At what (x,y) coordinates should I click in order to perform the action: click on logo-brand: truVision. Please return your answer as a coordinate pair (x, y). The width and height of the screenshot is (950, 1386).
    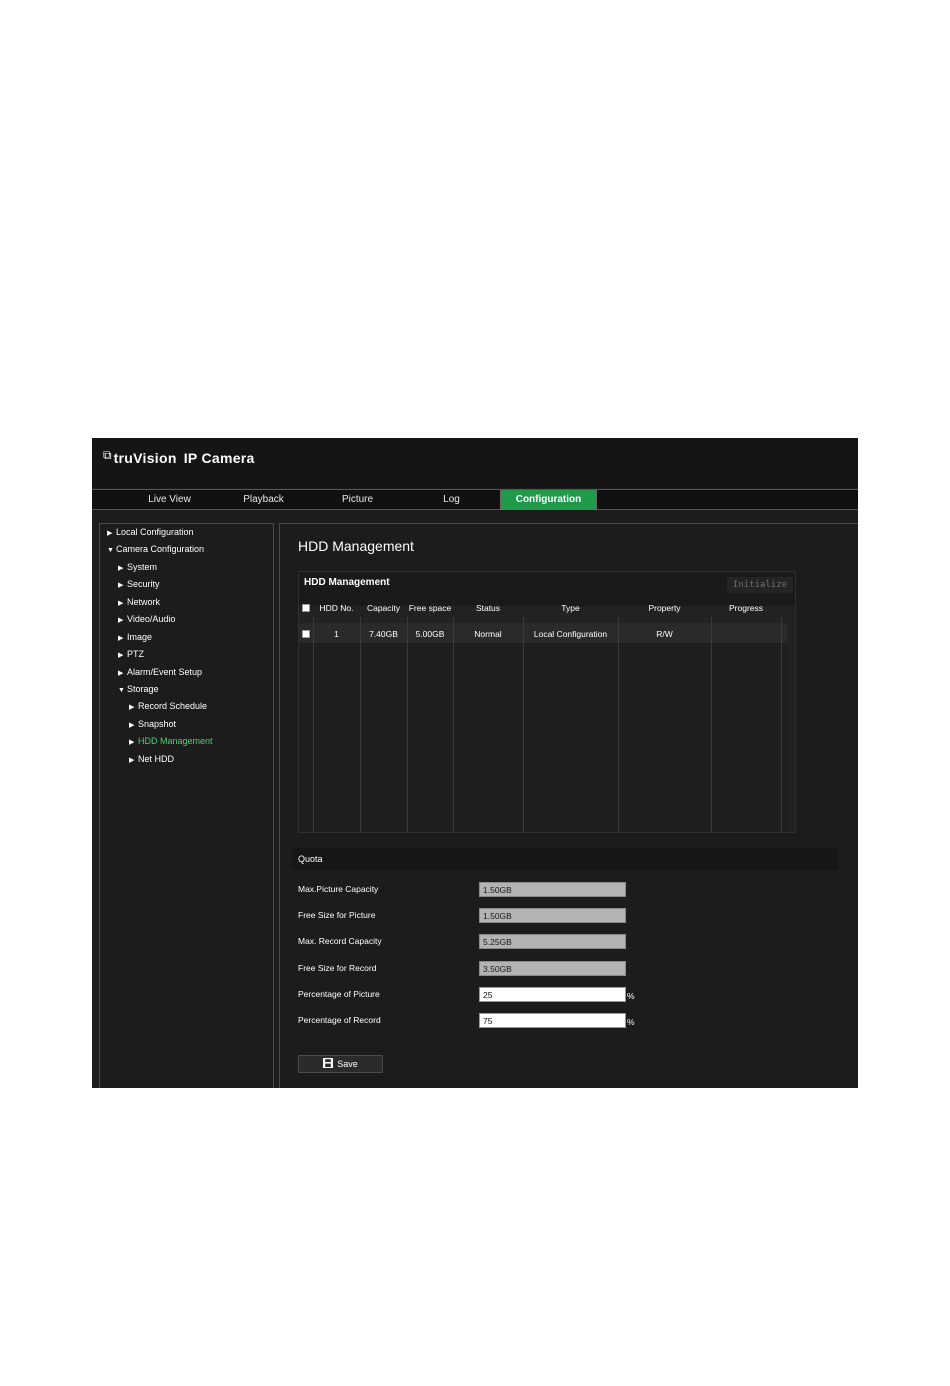
    Looking at the image, I should click on (145, 458).